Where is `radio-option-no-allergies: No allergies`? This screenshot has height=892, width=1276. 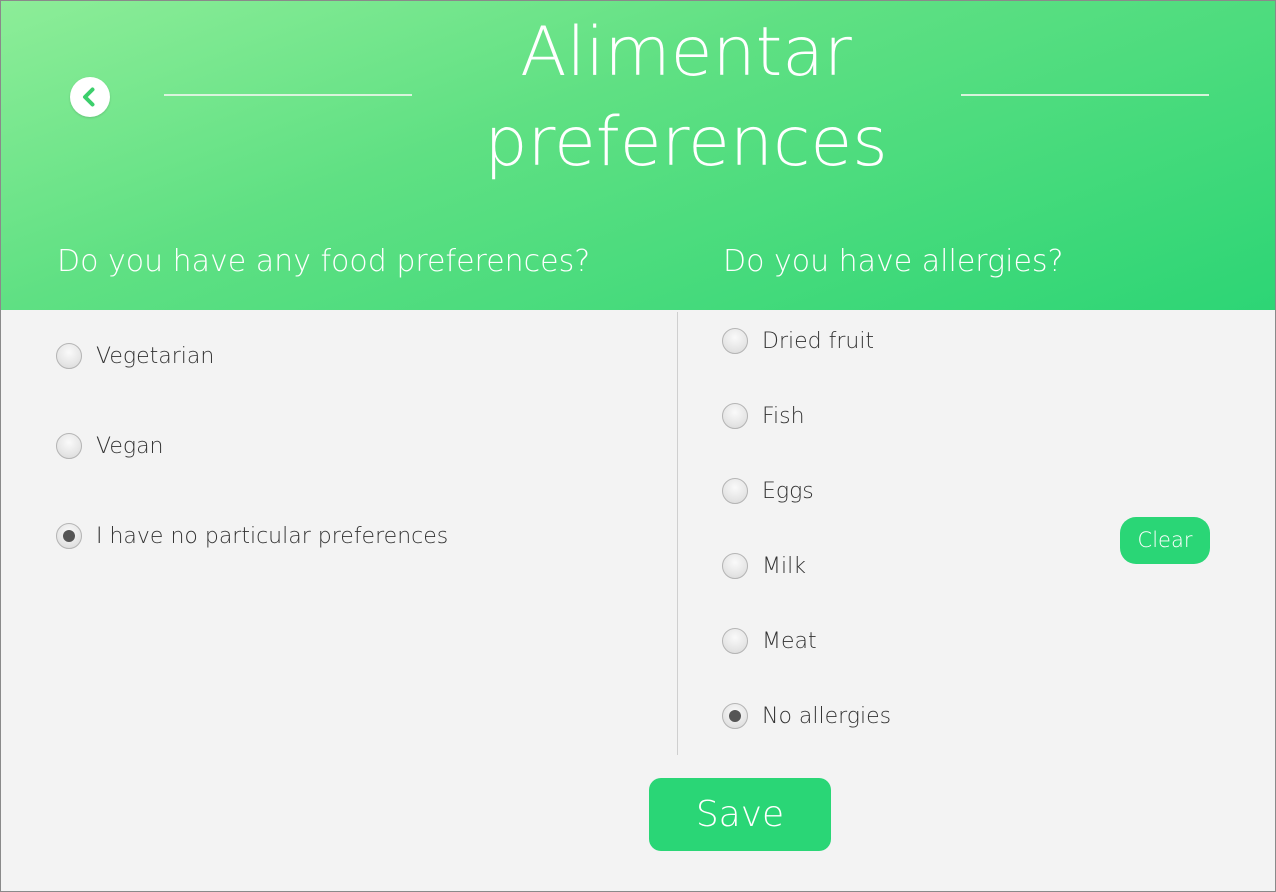 radio-option-no-allergies: No allergies is located at coordinates (806, 716).